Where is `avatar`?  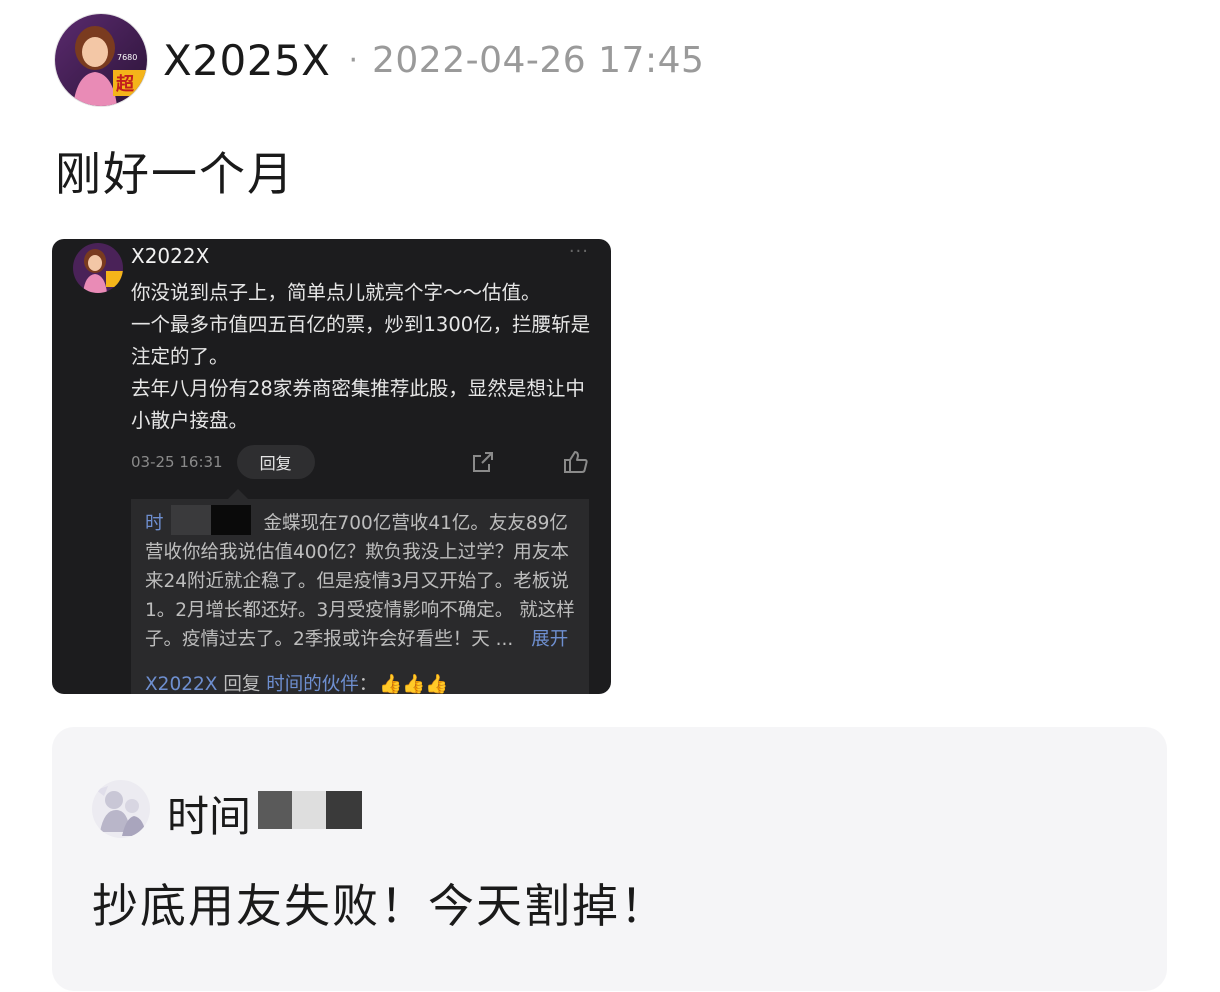
avatar is located at coordinates (121, 809).